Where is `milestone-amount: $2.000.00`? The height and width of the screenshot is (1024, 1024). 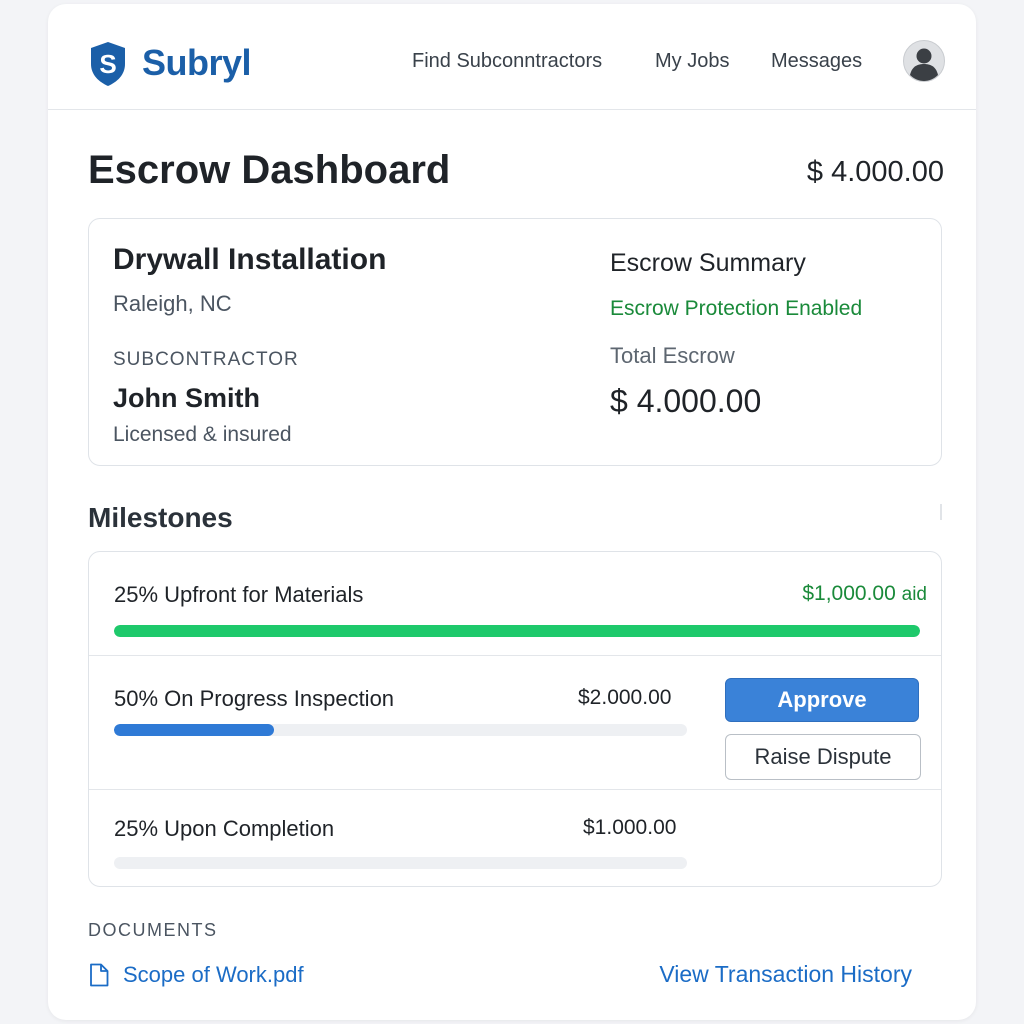 milestone-amount: $2.000.00 is located at coordinates (625, 697).